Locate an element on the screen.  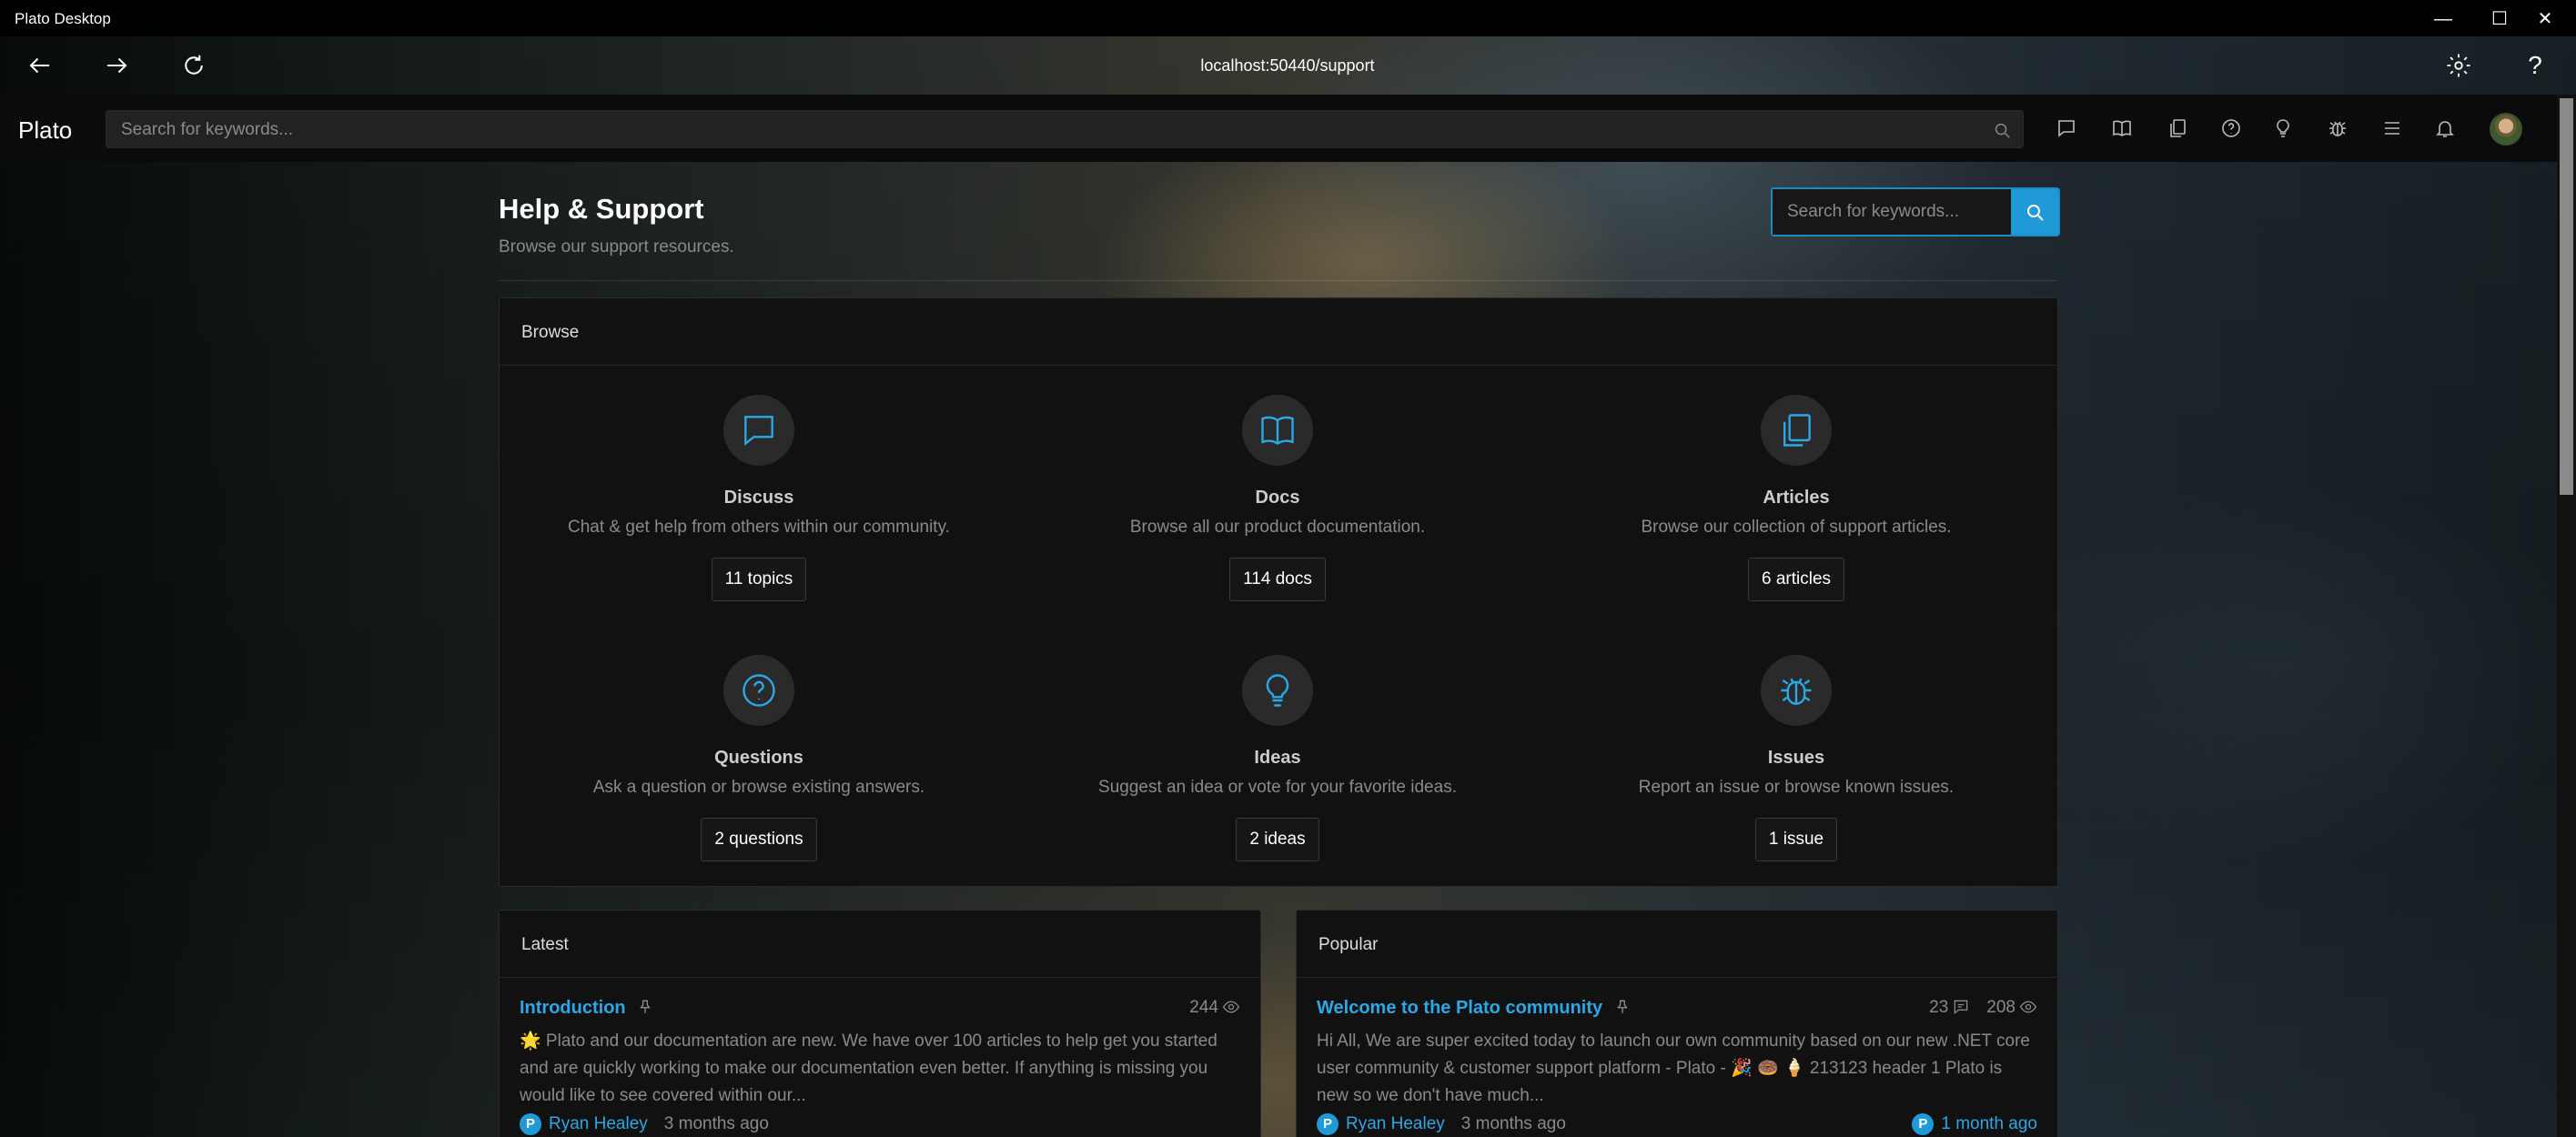
reply-author-avatar: P is located at coordinates (1923, 1124).